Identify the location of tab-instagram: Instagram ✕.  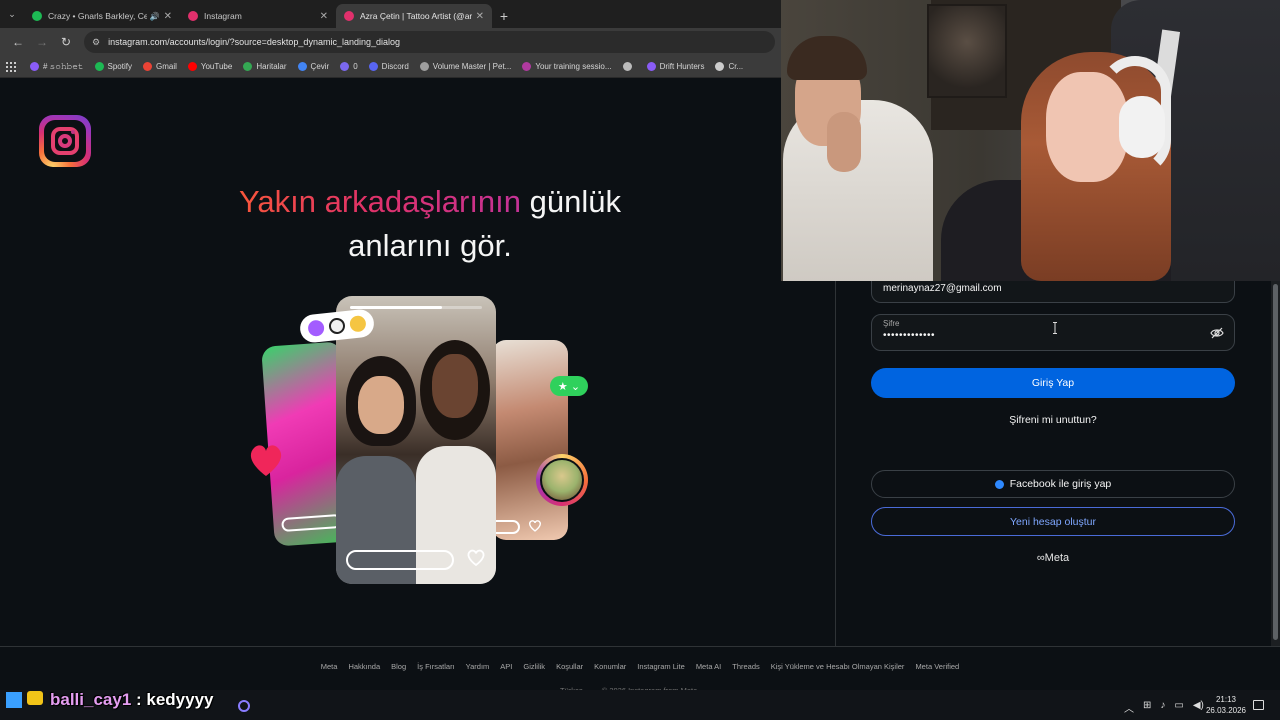
(258, 16).